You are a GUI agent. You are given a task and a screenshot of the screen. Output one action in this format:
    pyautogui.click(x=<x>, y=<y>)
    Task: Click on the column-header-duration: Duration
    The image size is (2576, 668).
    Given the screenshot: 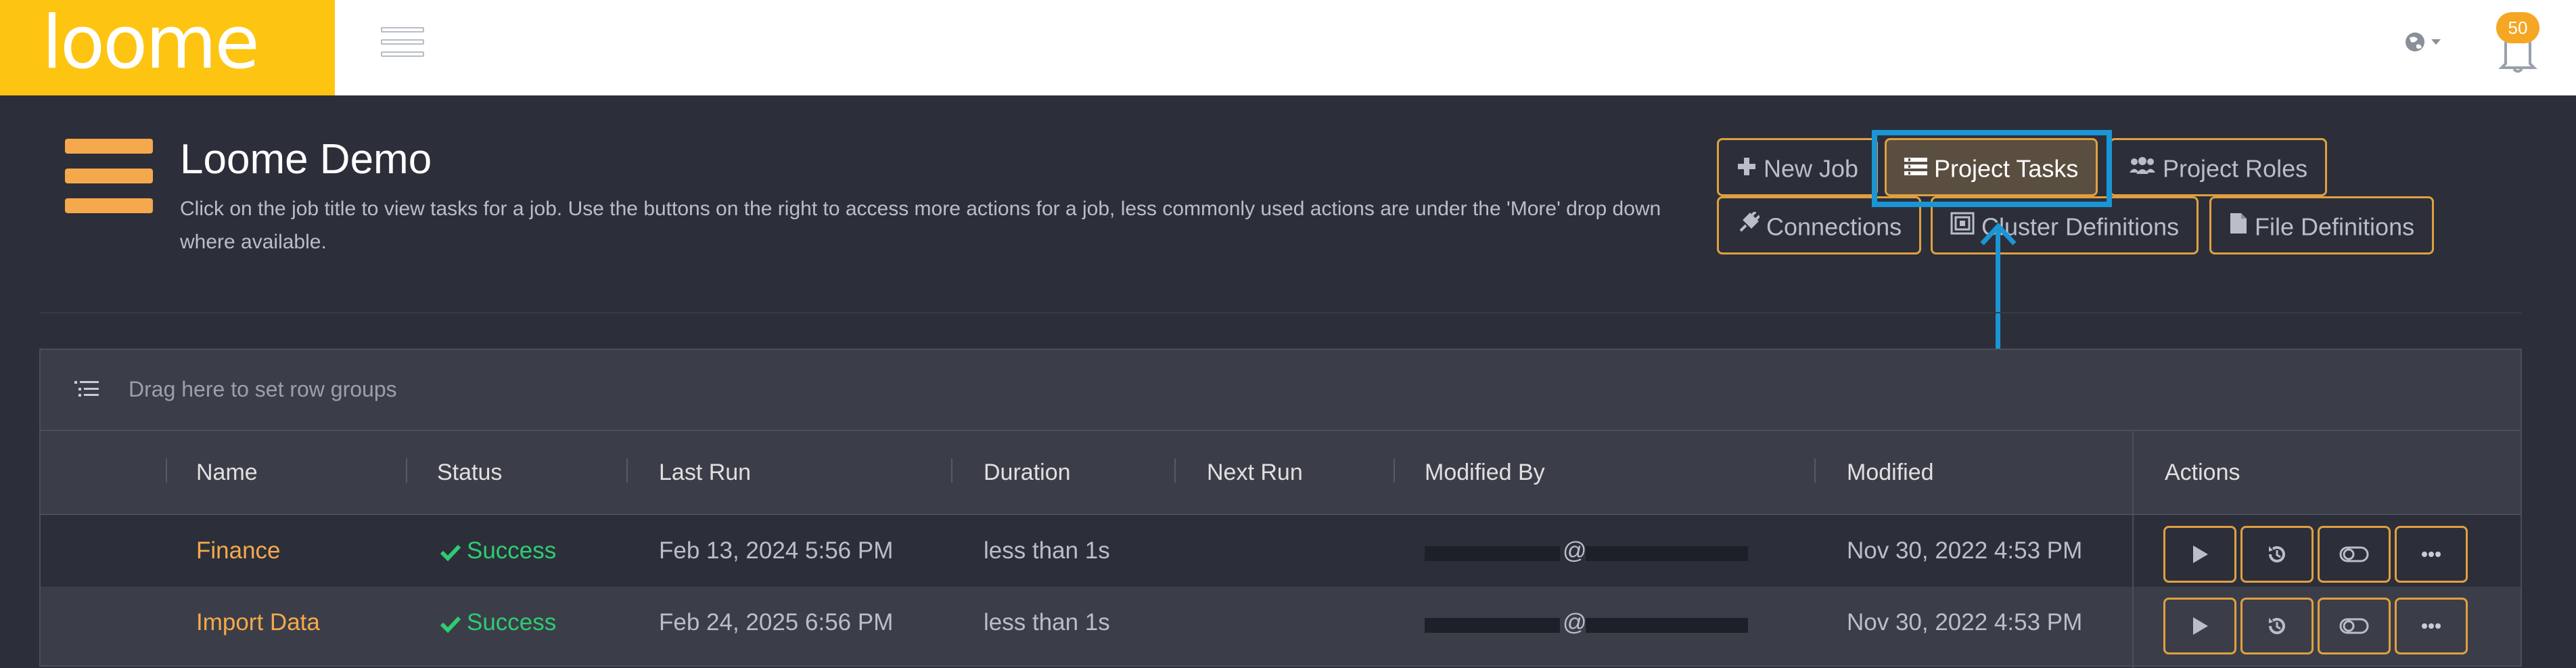 What is the action you would take?
    pyautogui.click(x=1027, y=473)
    